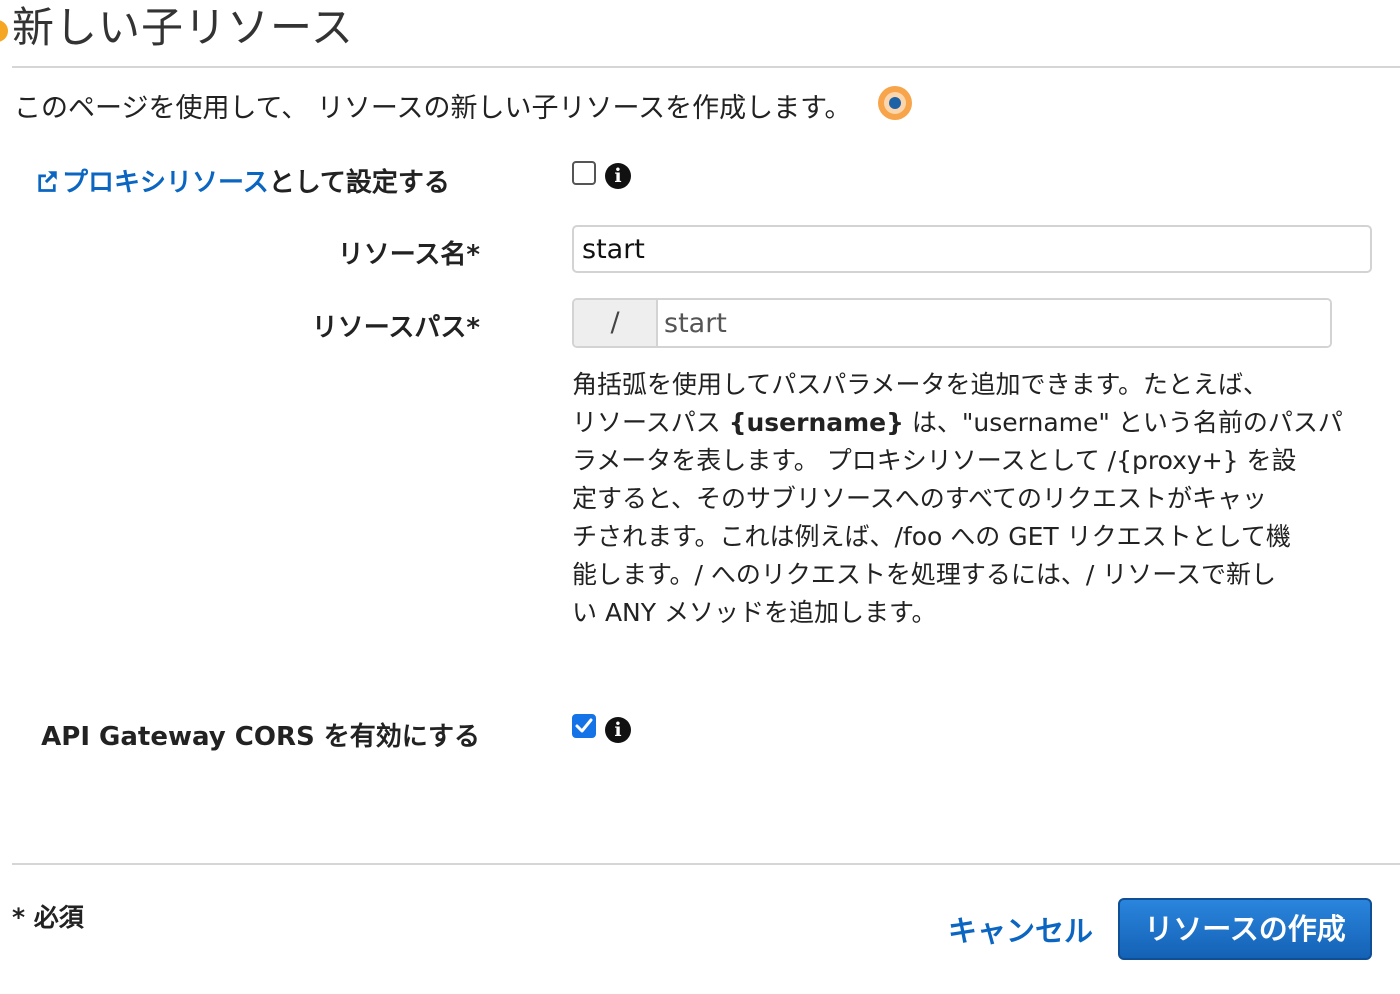 This screenshot has width=1400, height=994. I want to click on help-line: ラメータを表します。 プロキシリソースとして /{proxy+} を設, so click(934, 460).